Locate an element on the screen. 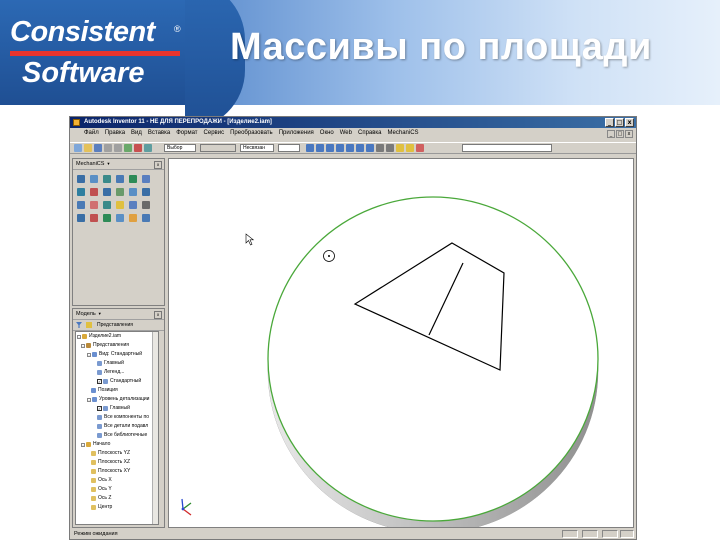  tree-node: Все детали подавл is located at coordinates (122, 426).